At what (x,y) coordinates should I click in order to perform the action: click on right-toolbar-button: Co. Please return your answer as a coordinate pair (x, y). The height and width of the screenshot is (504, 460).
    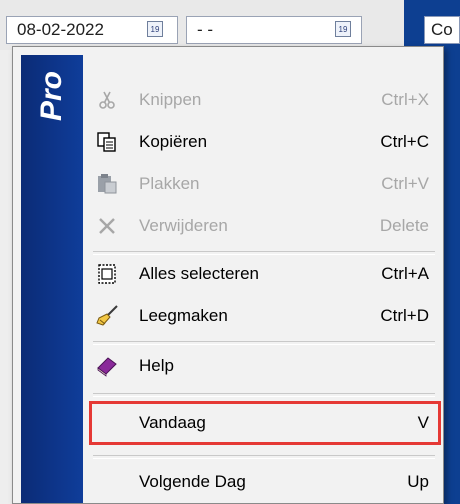
    Looking at the image, I should click on (442, 30).